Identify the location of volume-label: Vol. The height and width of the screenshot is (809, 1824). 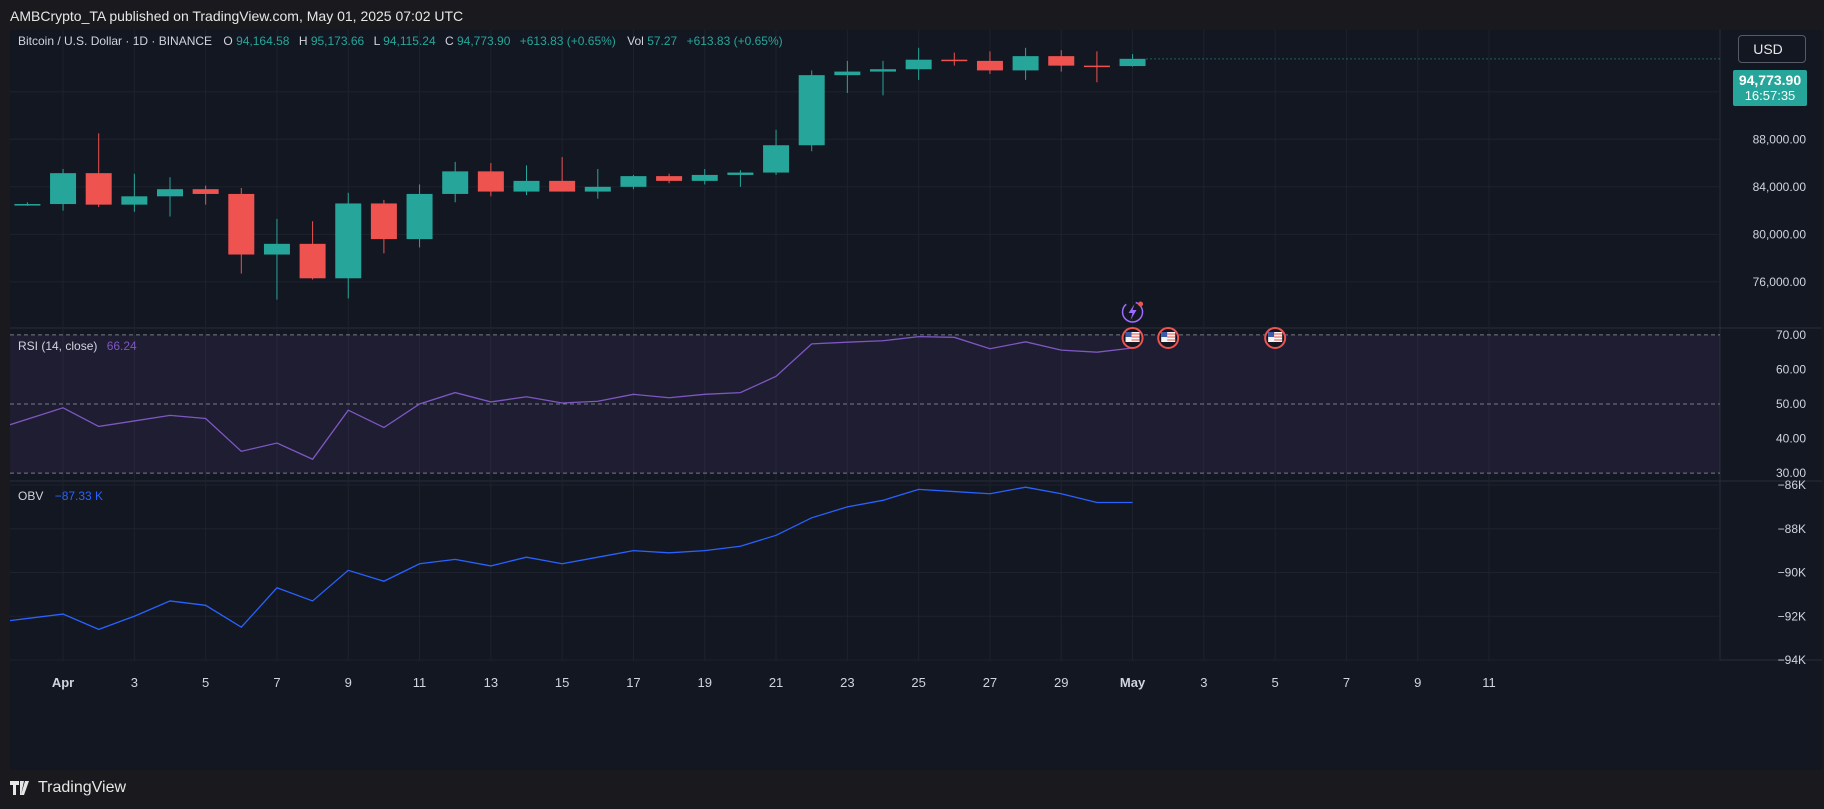
(635, 41).